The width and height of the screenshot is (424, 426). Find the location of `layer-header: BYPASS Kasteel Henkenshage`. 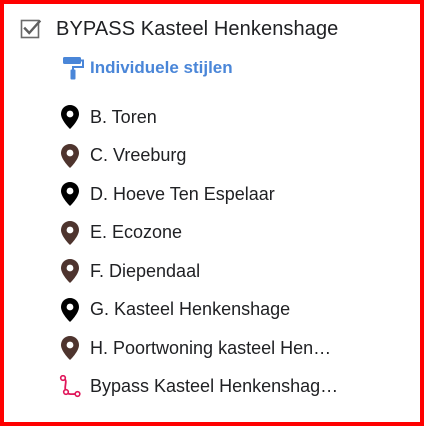

layer-header: BYPASS Kasteel Henkenshage is located at coordinates (179, 29).